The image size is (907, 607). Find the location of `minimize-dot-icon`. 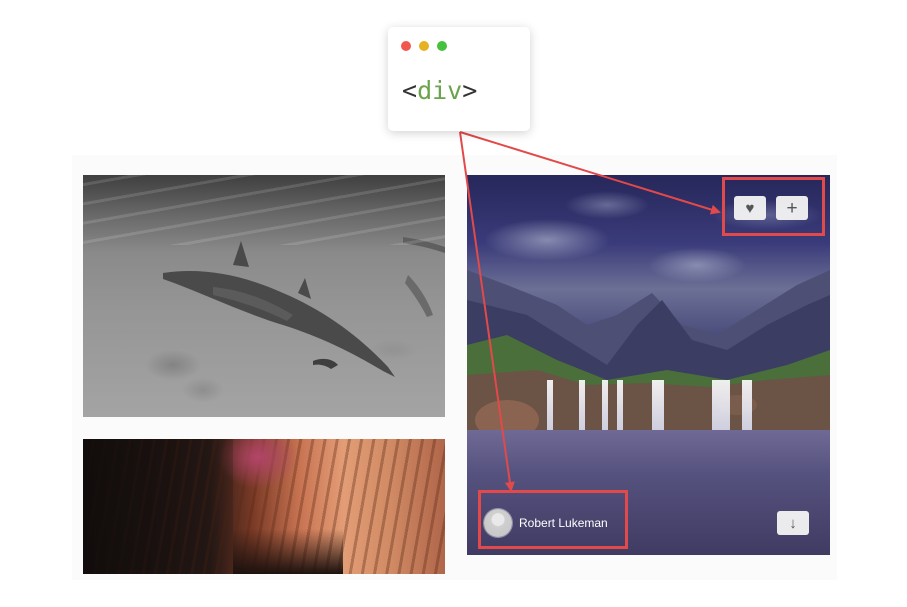

minimize-dot-icon is located at coordinates (424, 46).